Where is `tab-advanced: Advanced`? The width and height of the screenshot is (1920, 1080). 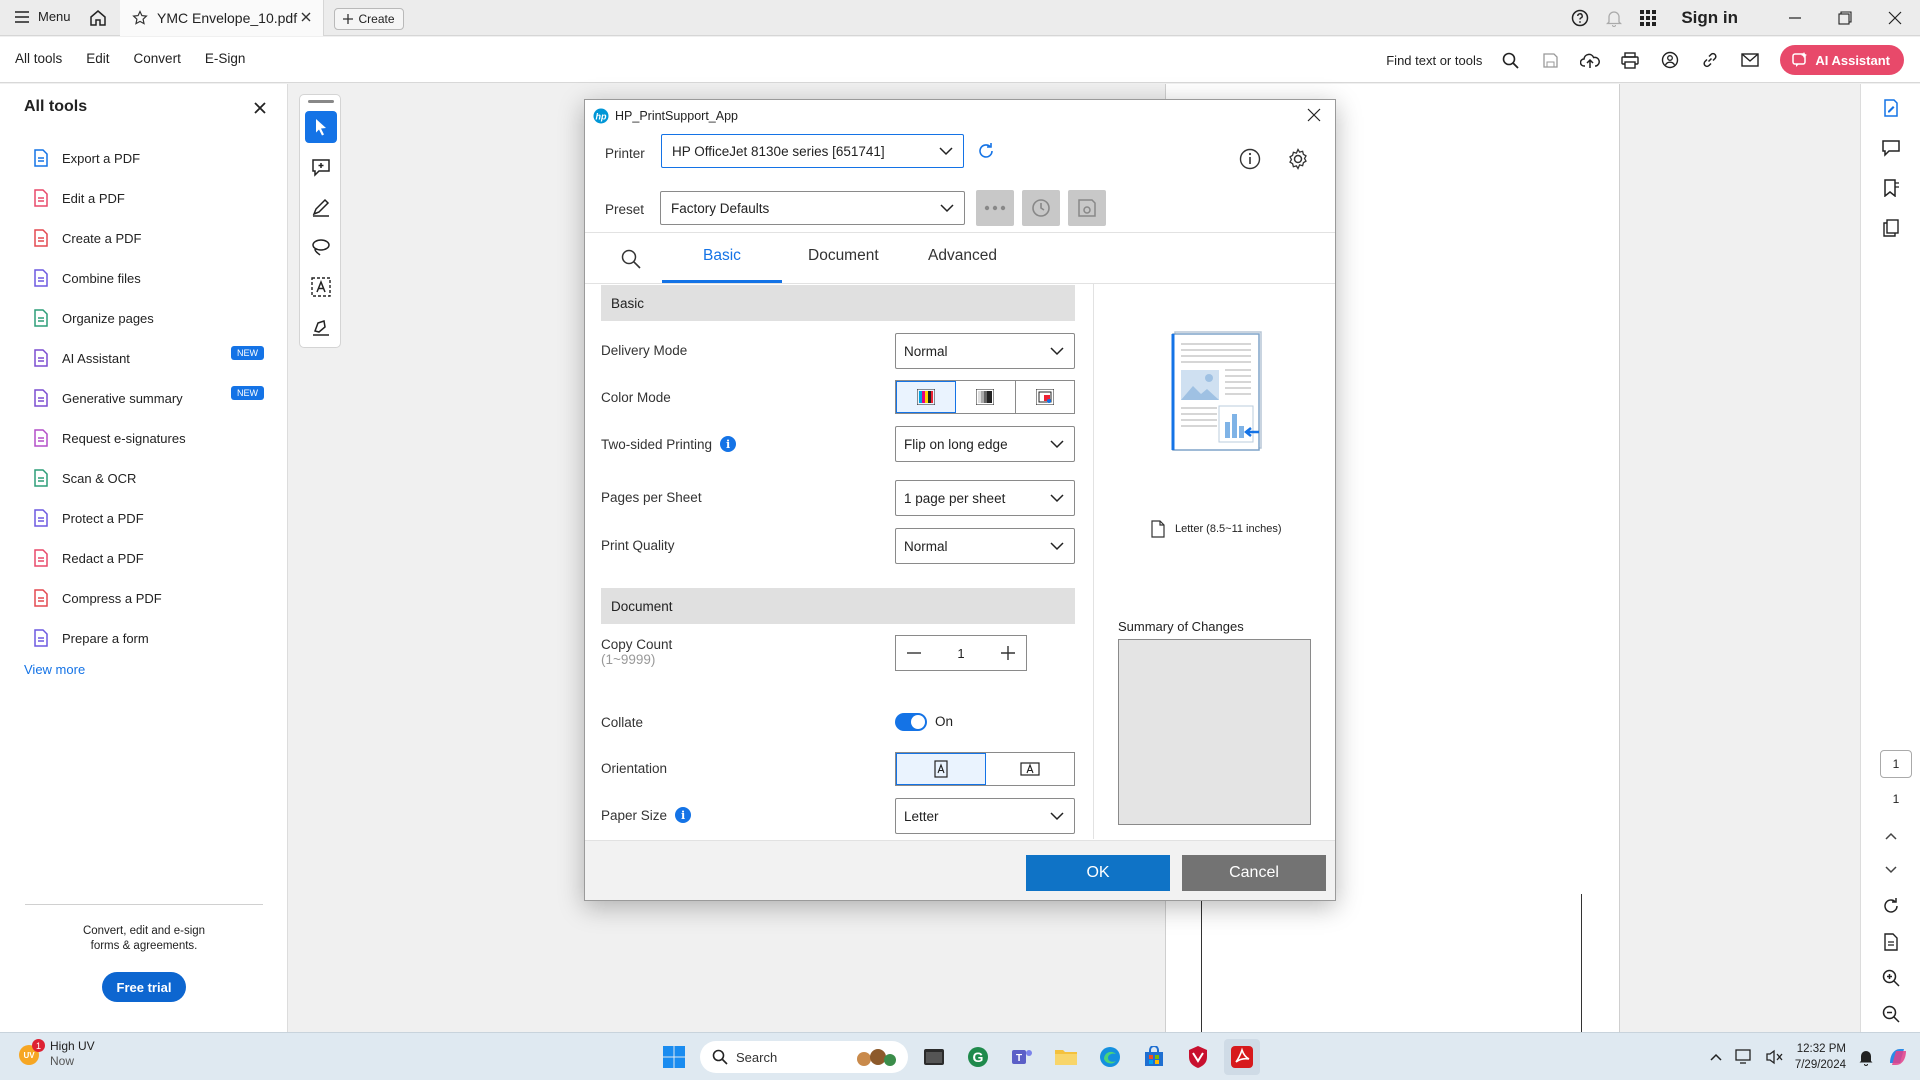 tab-advanced: Advanced is located at coordinates (962, 256).